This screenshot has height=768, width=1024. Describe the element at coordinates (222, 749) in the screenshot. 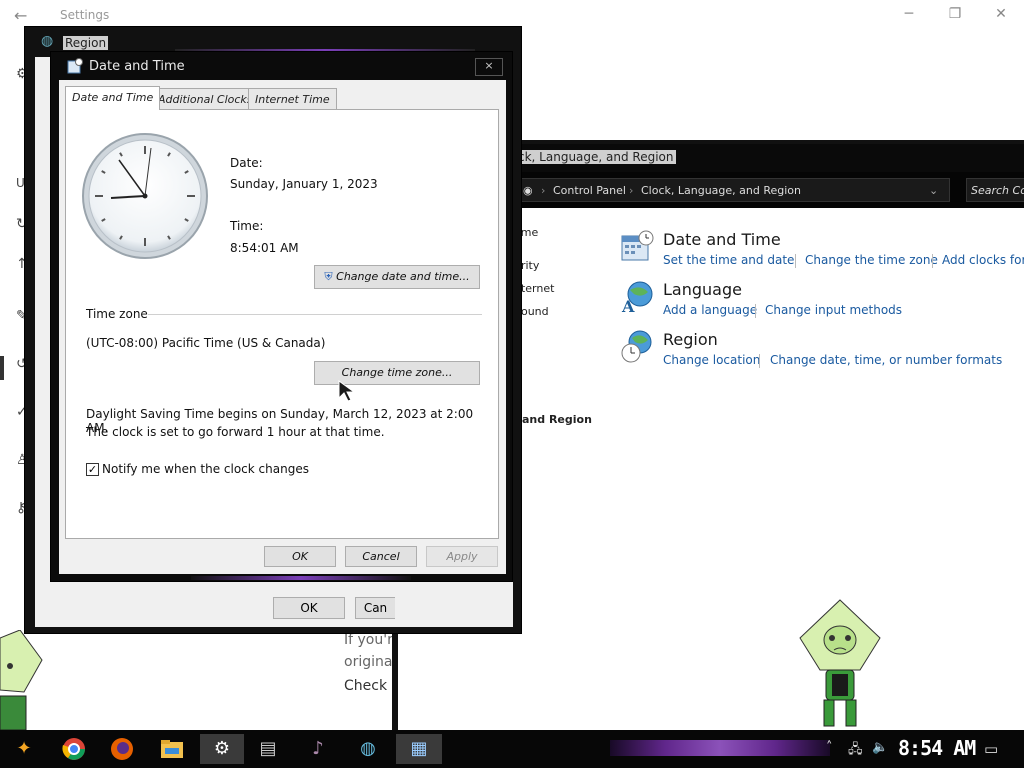

I see `settings-icon: ⚙` at that location.